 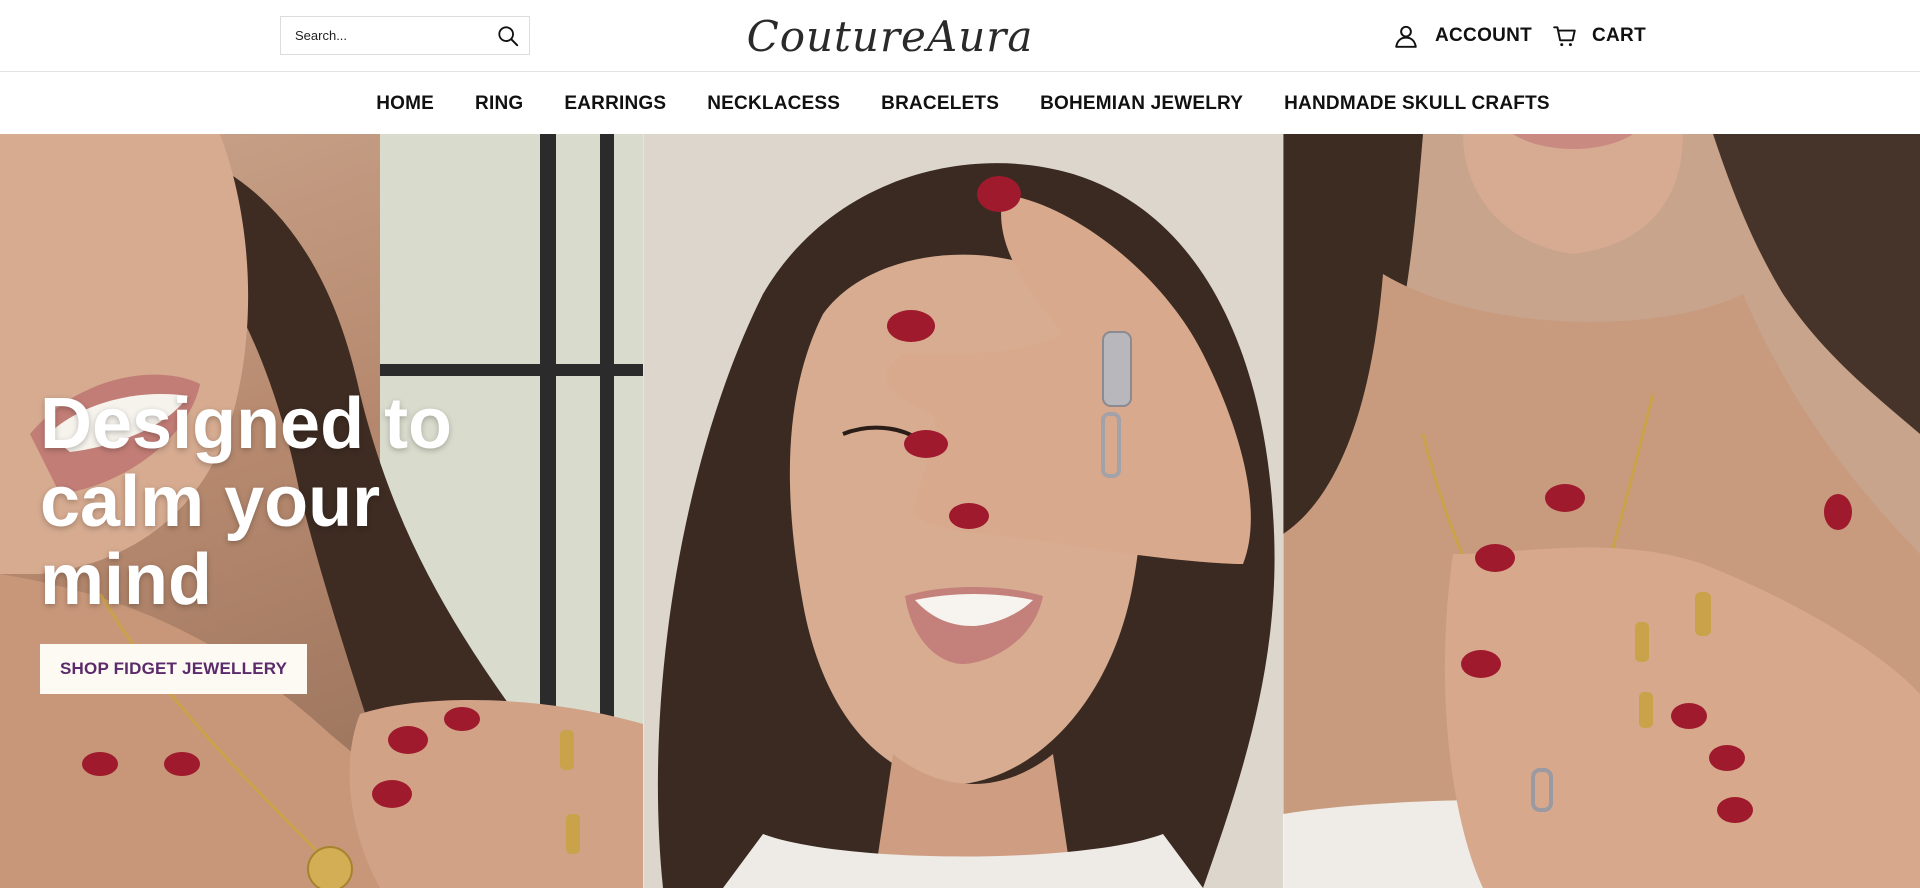 I want to click on shop-fidget-jewellery-button: SHOP FIDGET JEWELLERY, so click(x=174, y=669).